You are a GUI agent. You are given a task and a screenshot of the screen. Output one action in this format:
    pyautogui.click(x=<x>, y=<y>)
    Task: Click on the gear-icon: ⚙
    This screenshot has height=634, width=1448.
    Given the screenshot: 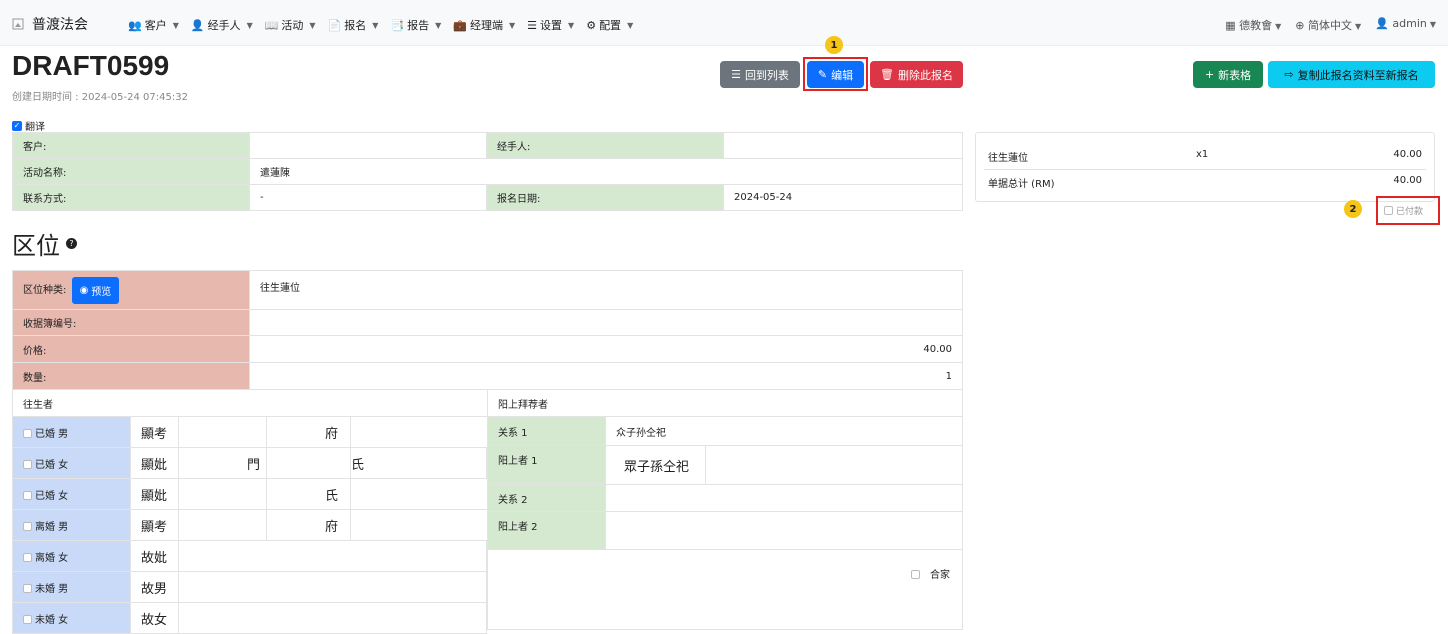 What is the action you would take?
    pyautogui.click(x=591, y=25)
    